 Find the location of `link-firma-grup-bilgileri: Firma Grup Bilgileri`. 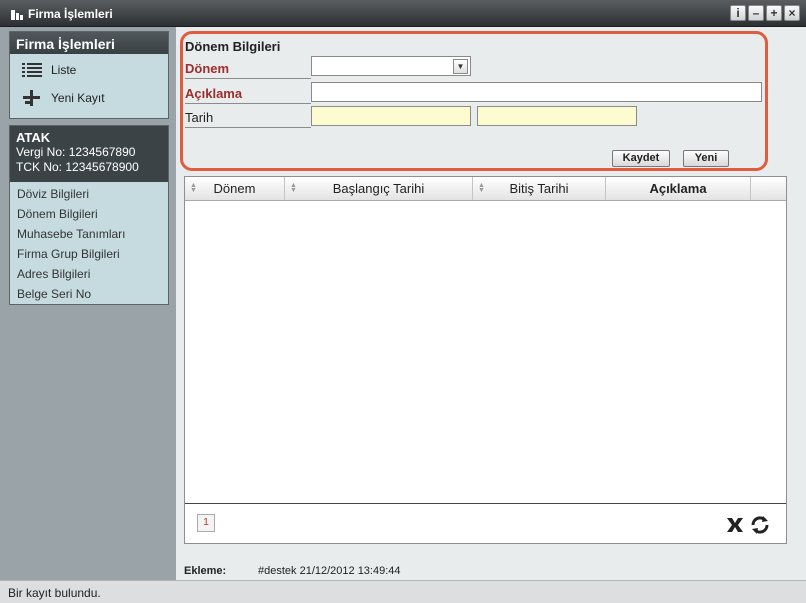

link-firma-grup-bilgileri: Firma Grup Bilgileri is located at coordinates (89, 254).